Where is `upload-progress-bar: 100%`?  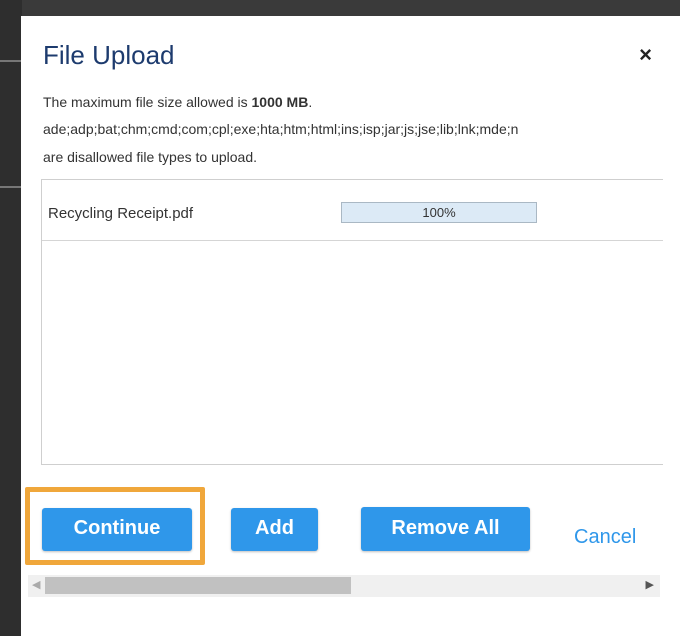 upload-progress-bar: 100% is located at coordinates (439, 212).